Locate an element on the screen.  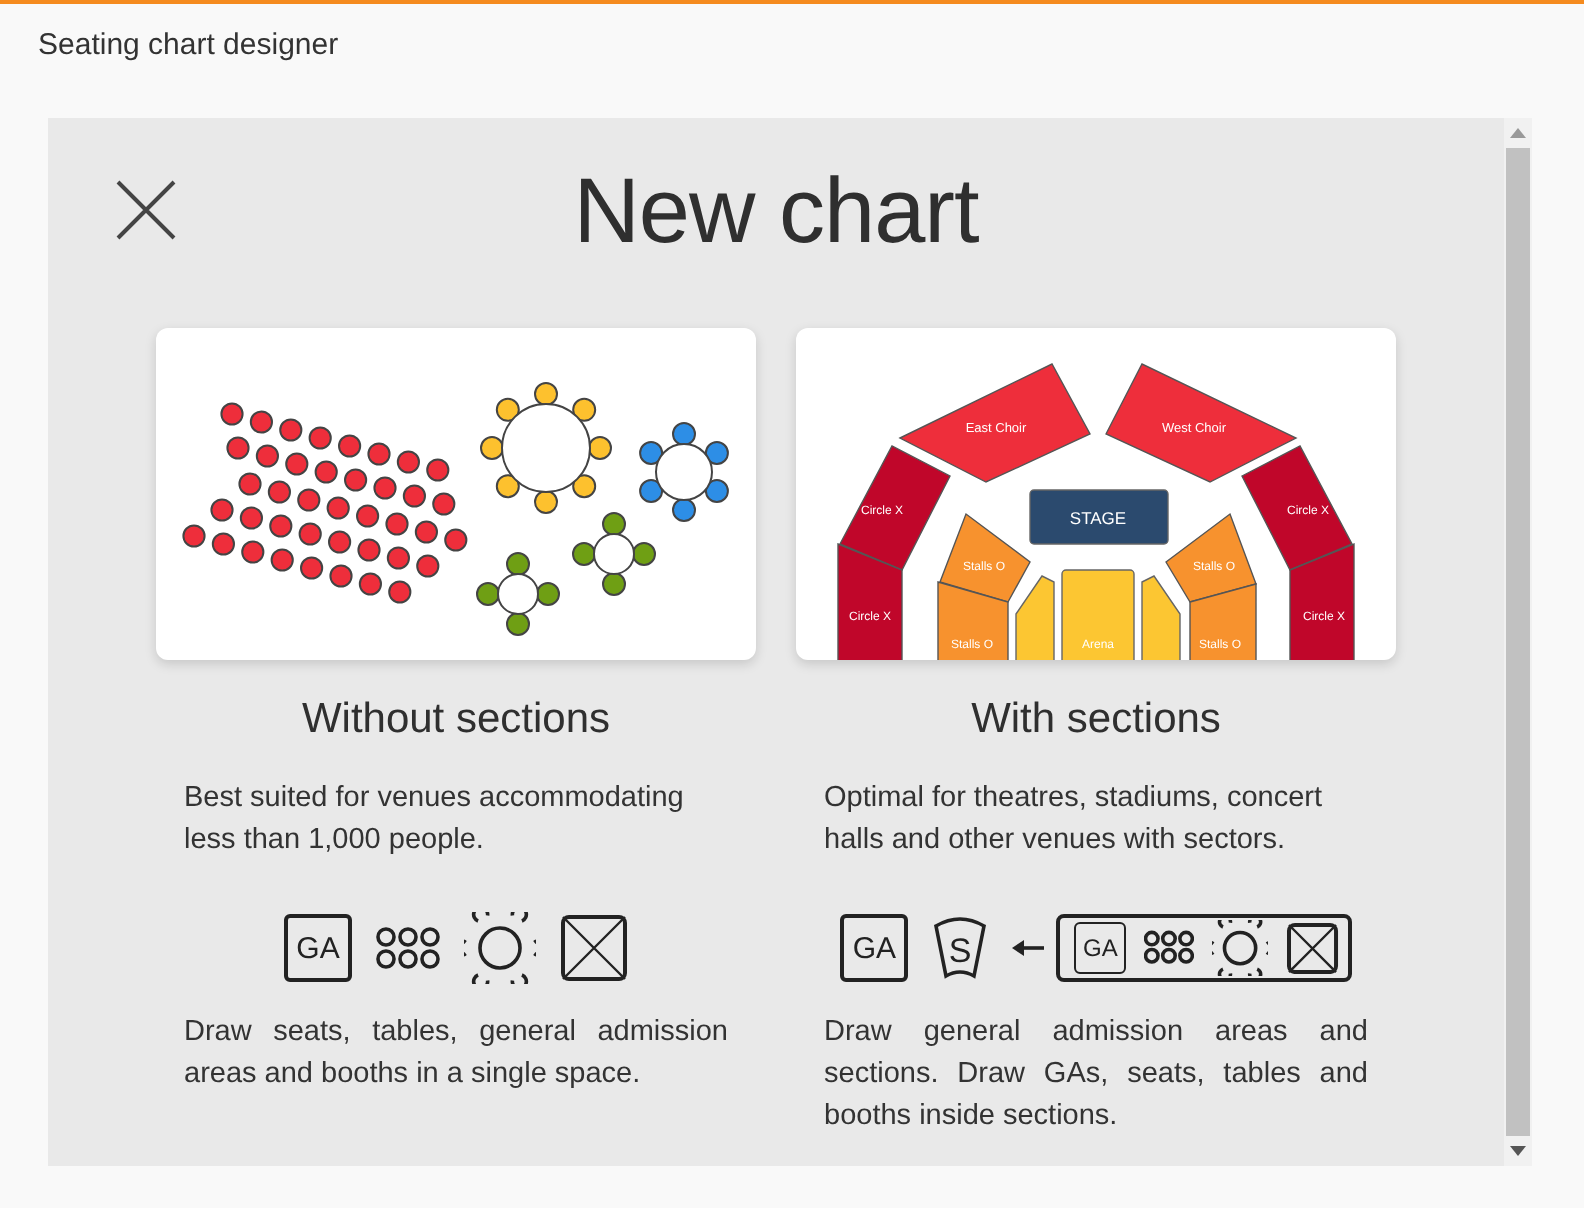
close-icon is located at coordinates (146, 210).